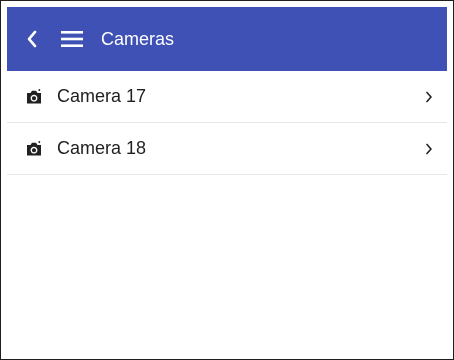  I want to click on camera-label: Camera 17, so click(102, 96).